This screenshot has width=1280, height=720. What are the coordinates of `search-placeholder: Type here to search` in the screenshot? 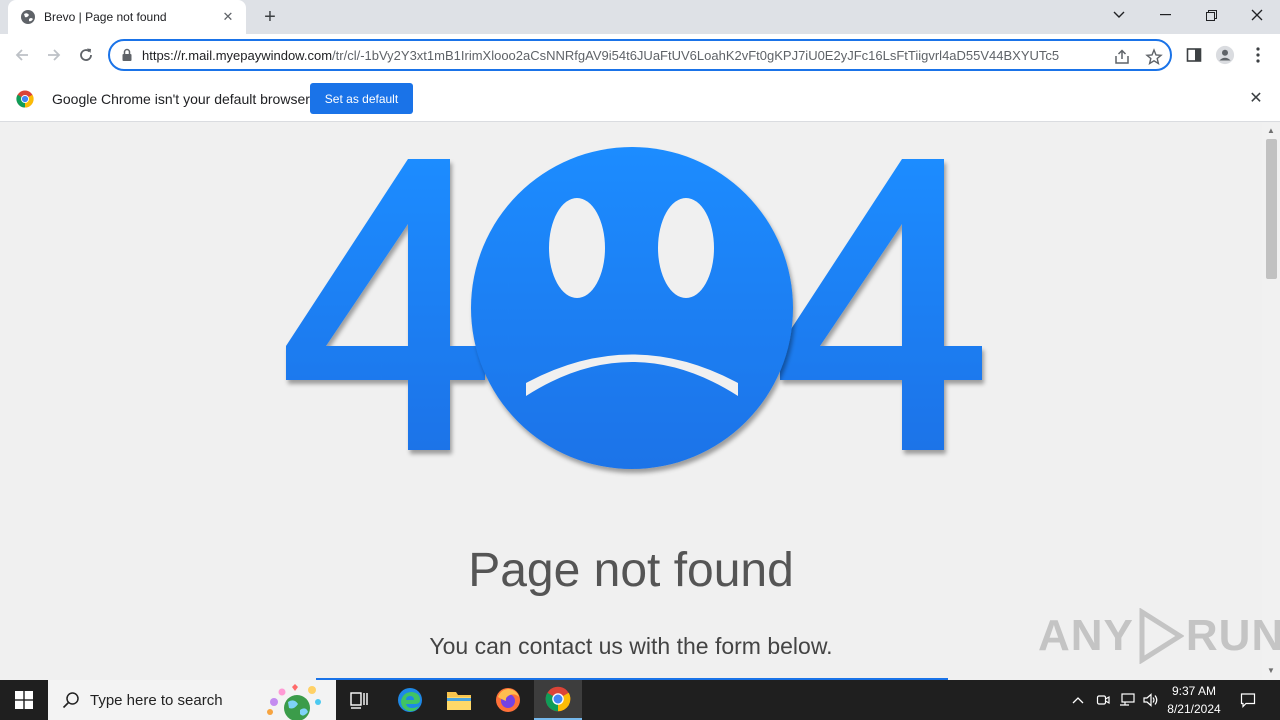 It's located at (156, 700).